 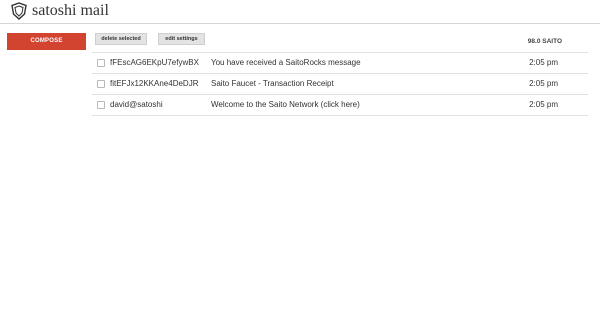 I want to click on message-from: fitEFJx12KKAne4DeDJR, so click(x=154, y=83).